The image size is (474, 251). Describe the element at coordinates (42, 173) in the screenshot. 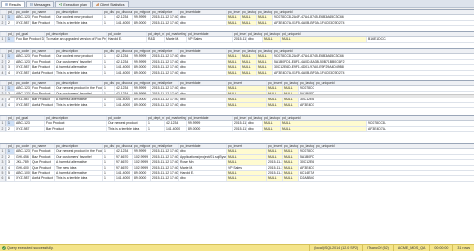

I see `table-cell: Bar Product` at that location.